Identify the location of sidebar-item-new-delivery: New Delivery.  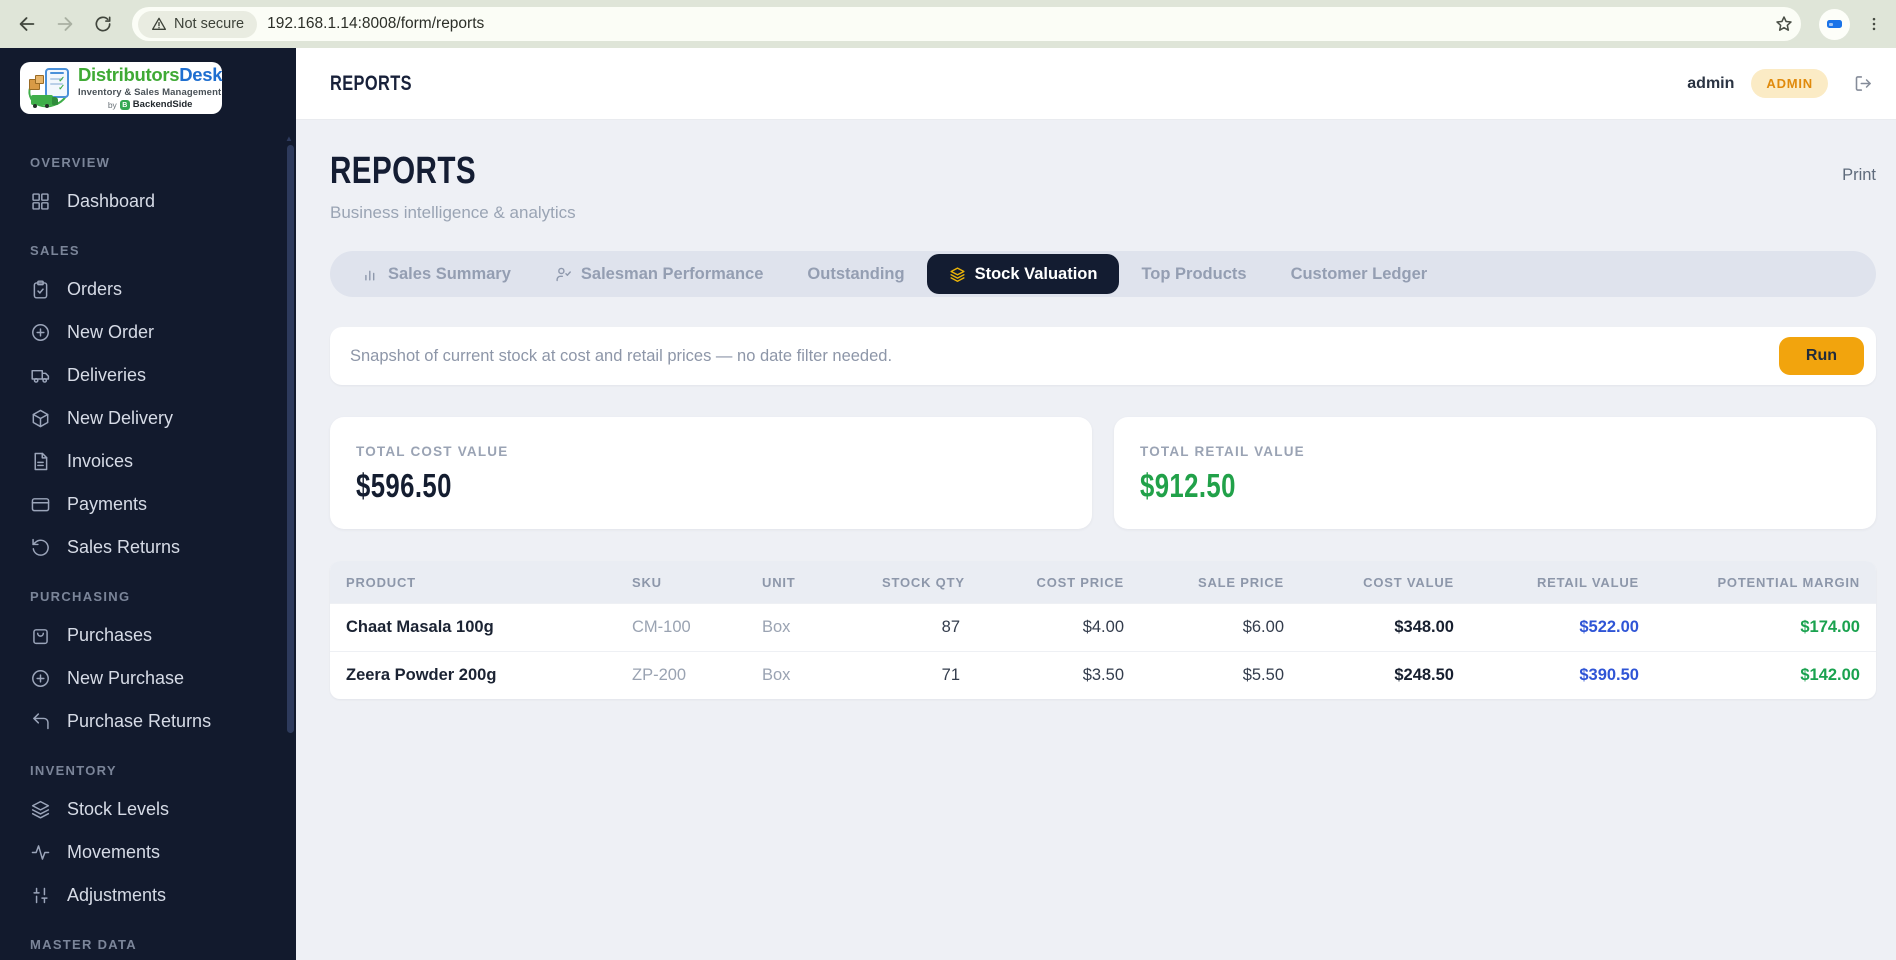
(148, 418).